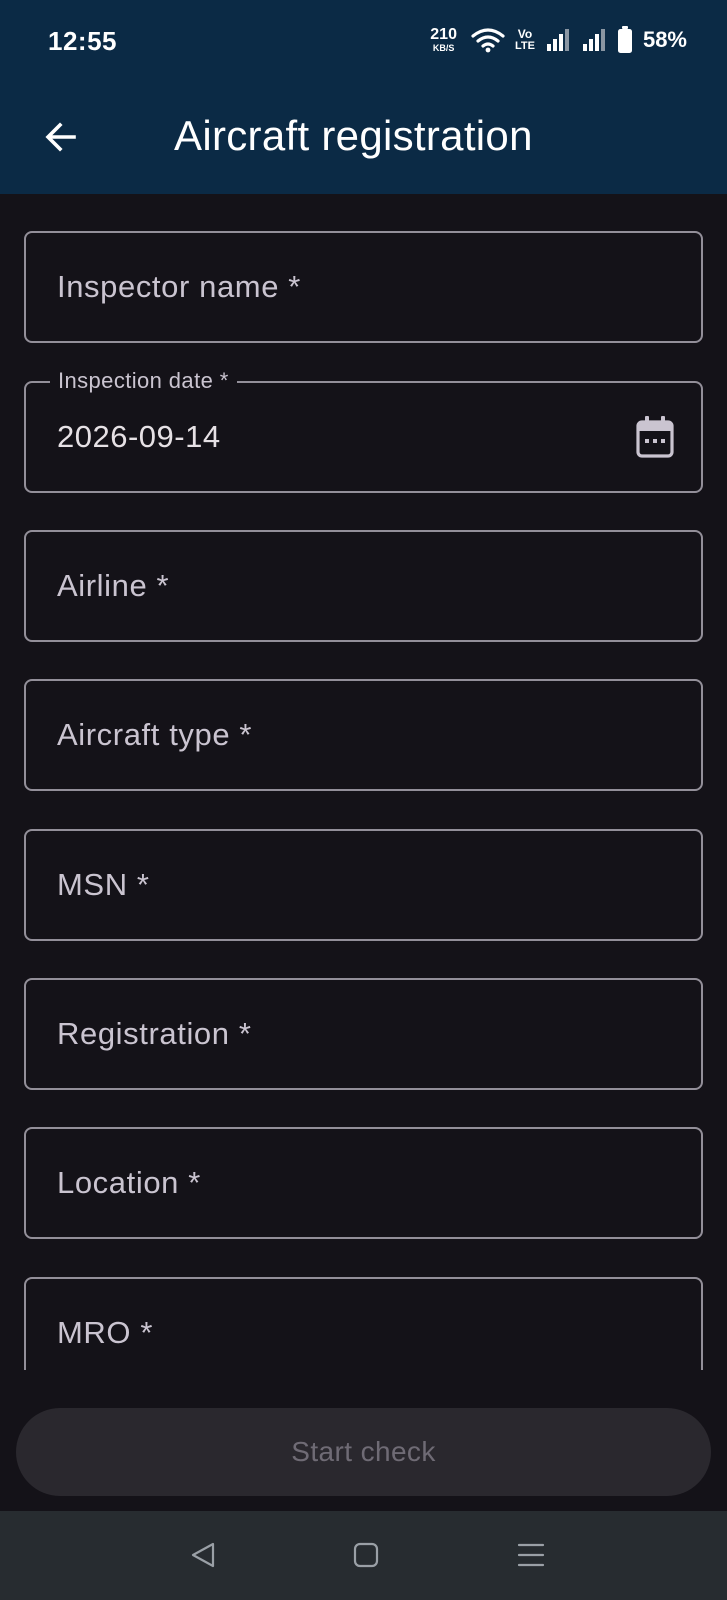 This screenshot has width=727, height=1600. Describe the element at coordinates (113, 585) in the screenshot. I see `airline-placeholder: Airline *` at that location.